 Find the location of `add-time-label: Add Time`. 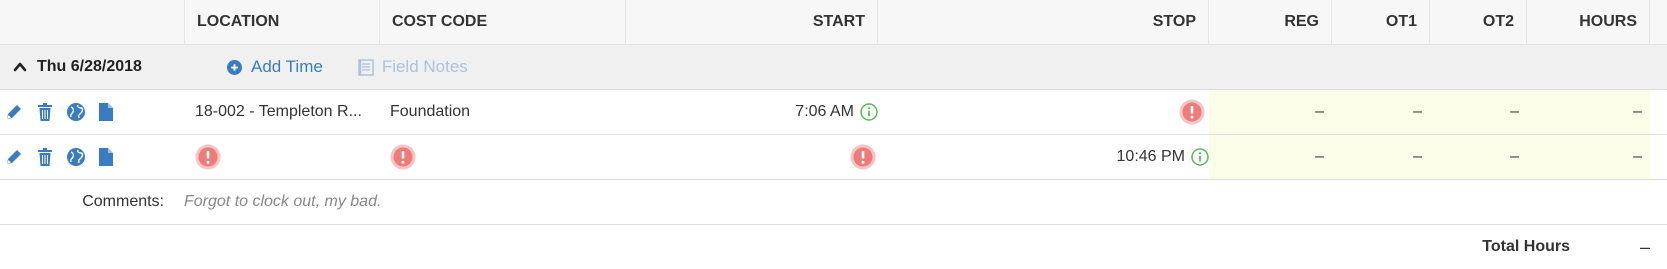

add-time-label: Add Time is located at coordinates (287, 66).